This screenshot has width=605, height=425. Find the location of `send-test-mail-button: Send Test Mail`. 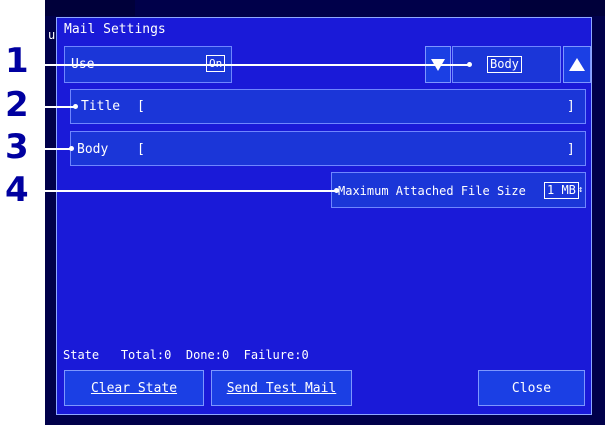

send-test-mail-button: Send Test Mail is located at coordinates (281, 388).